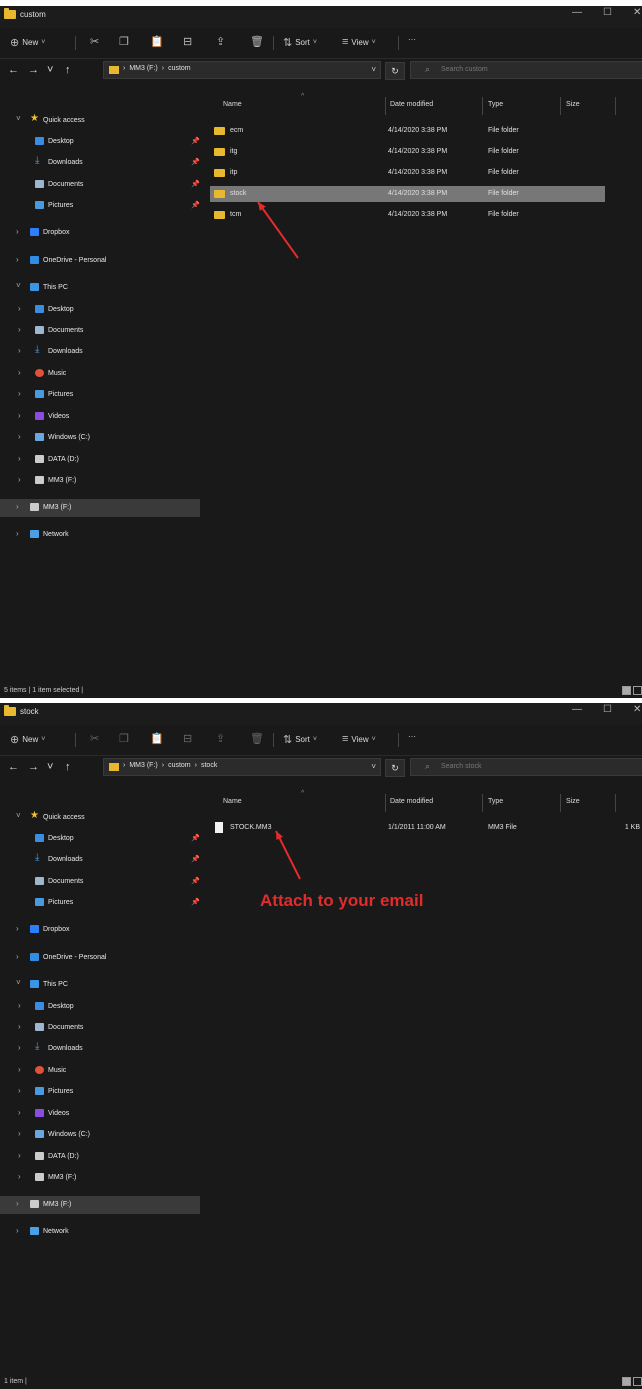 This screenshot has width=642, height=1389. Describe the element at coordinates (143, 765) in the screenshot. I see `breadcrumb-item: MM3 (F:)` at that location.